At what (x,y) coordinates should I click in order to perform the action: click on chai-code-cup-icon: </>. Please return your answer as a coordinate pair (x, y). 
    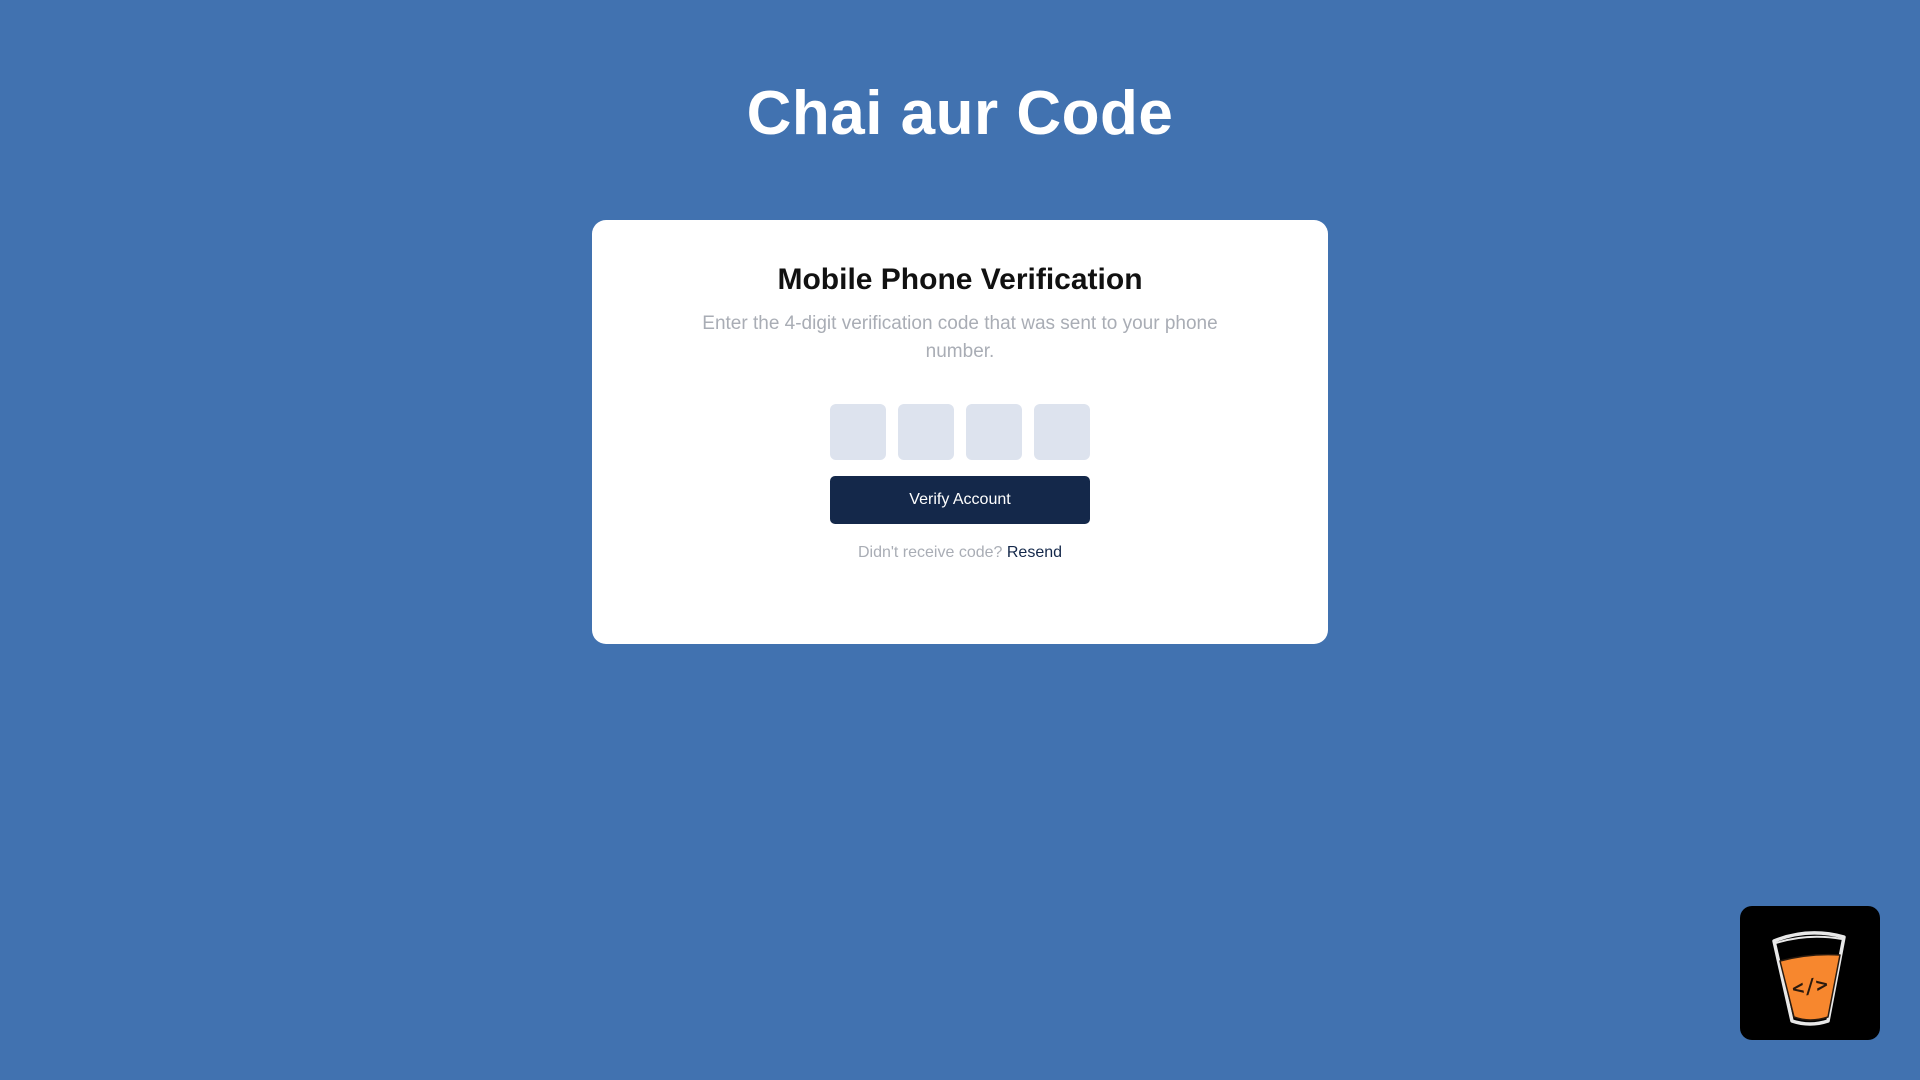
    Looking at the image, I should click on (1809, 978).